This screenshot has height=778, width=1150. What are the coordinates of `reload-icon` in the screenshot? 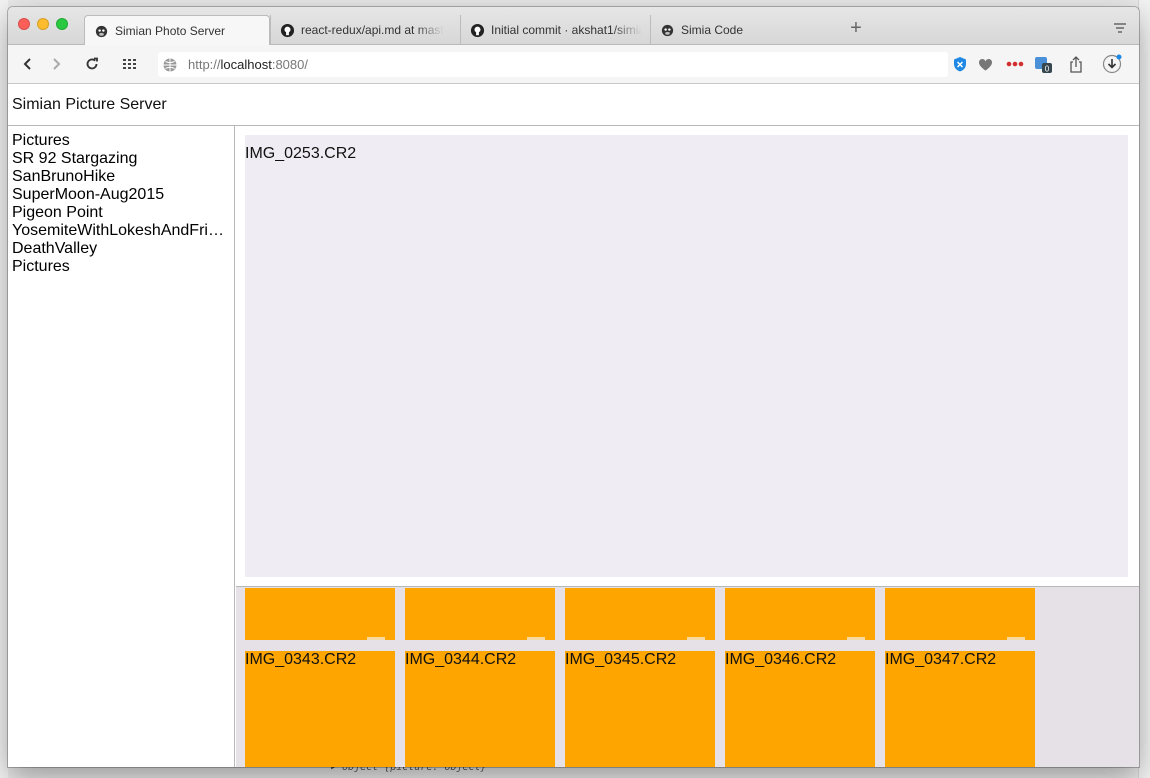 It's located at (92, 63).